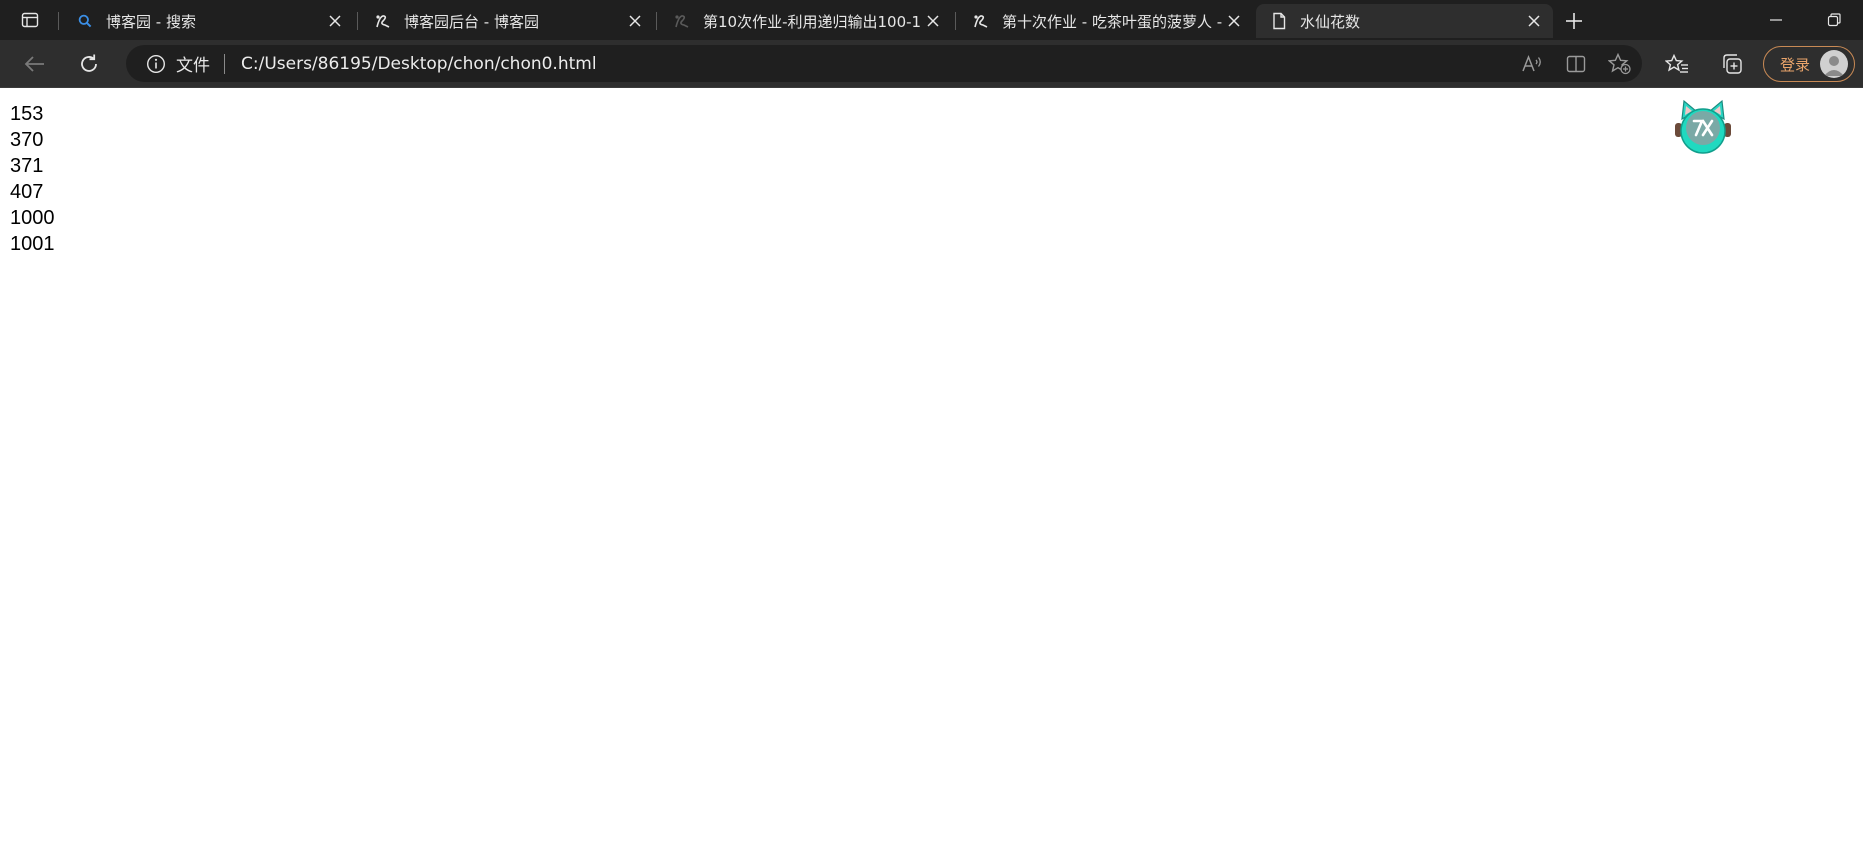  I want to click on list-item: 1000, so click(32, 218).